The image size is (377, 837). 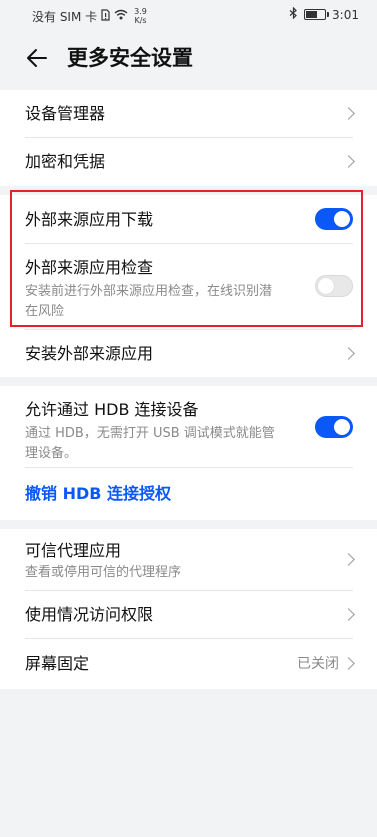 What do you see at coordinates (89, 219) in the screenshot?
I see `external-download-label: 外部来源应用下载` at bounding box center [89, 219].